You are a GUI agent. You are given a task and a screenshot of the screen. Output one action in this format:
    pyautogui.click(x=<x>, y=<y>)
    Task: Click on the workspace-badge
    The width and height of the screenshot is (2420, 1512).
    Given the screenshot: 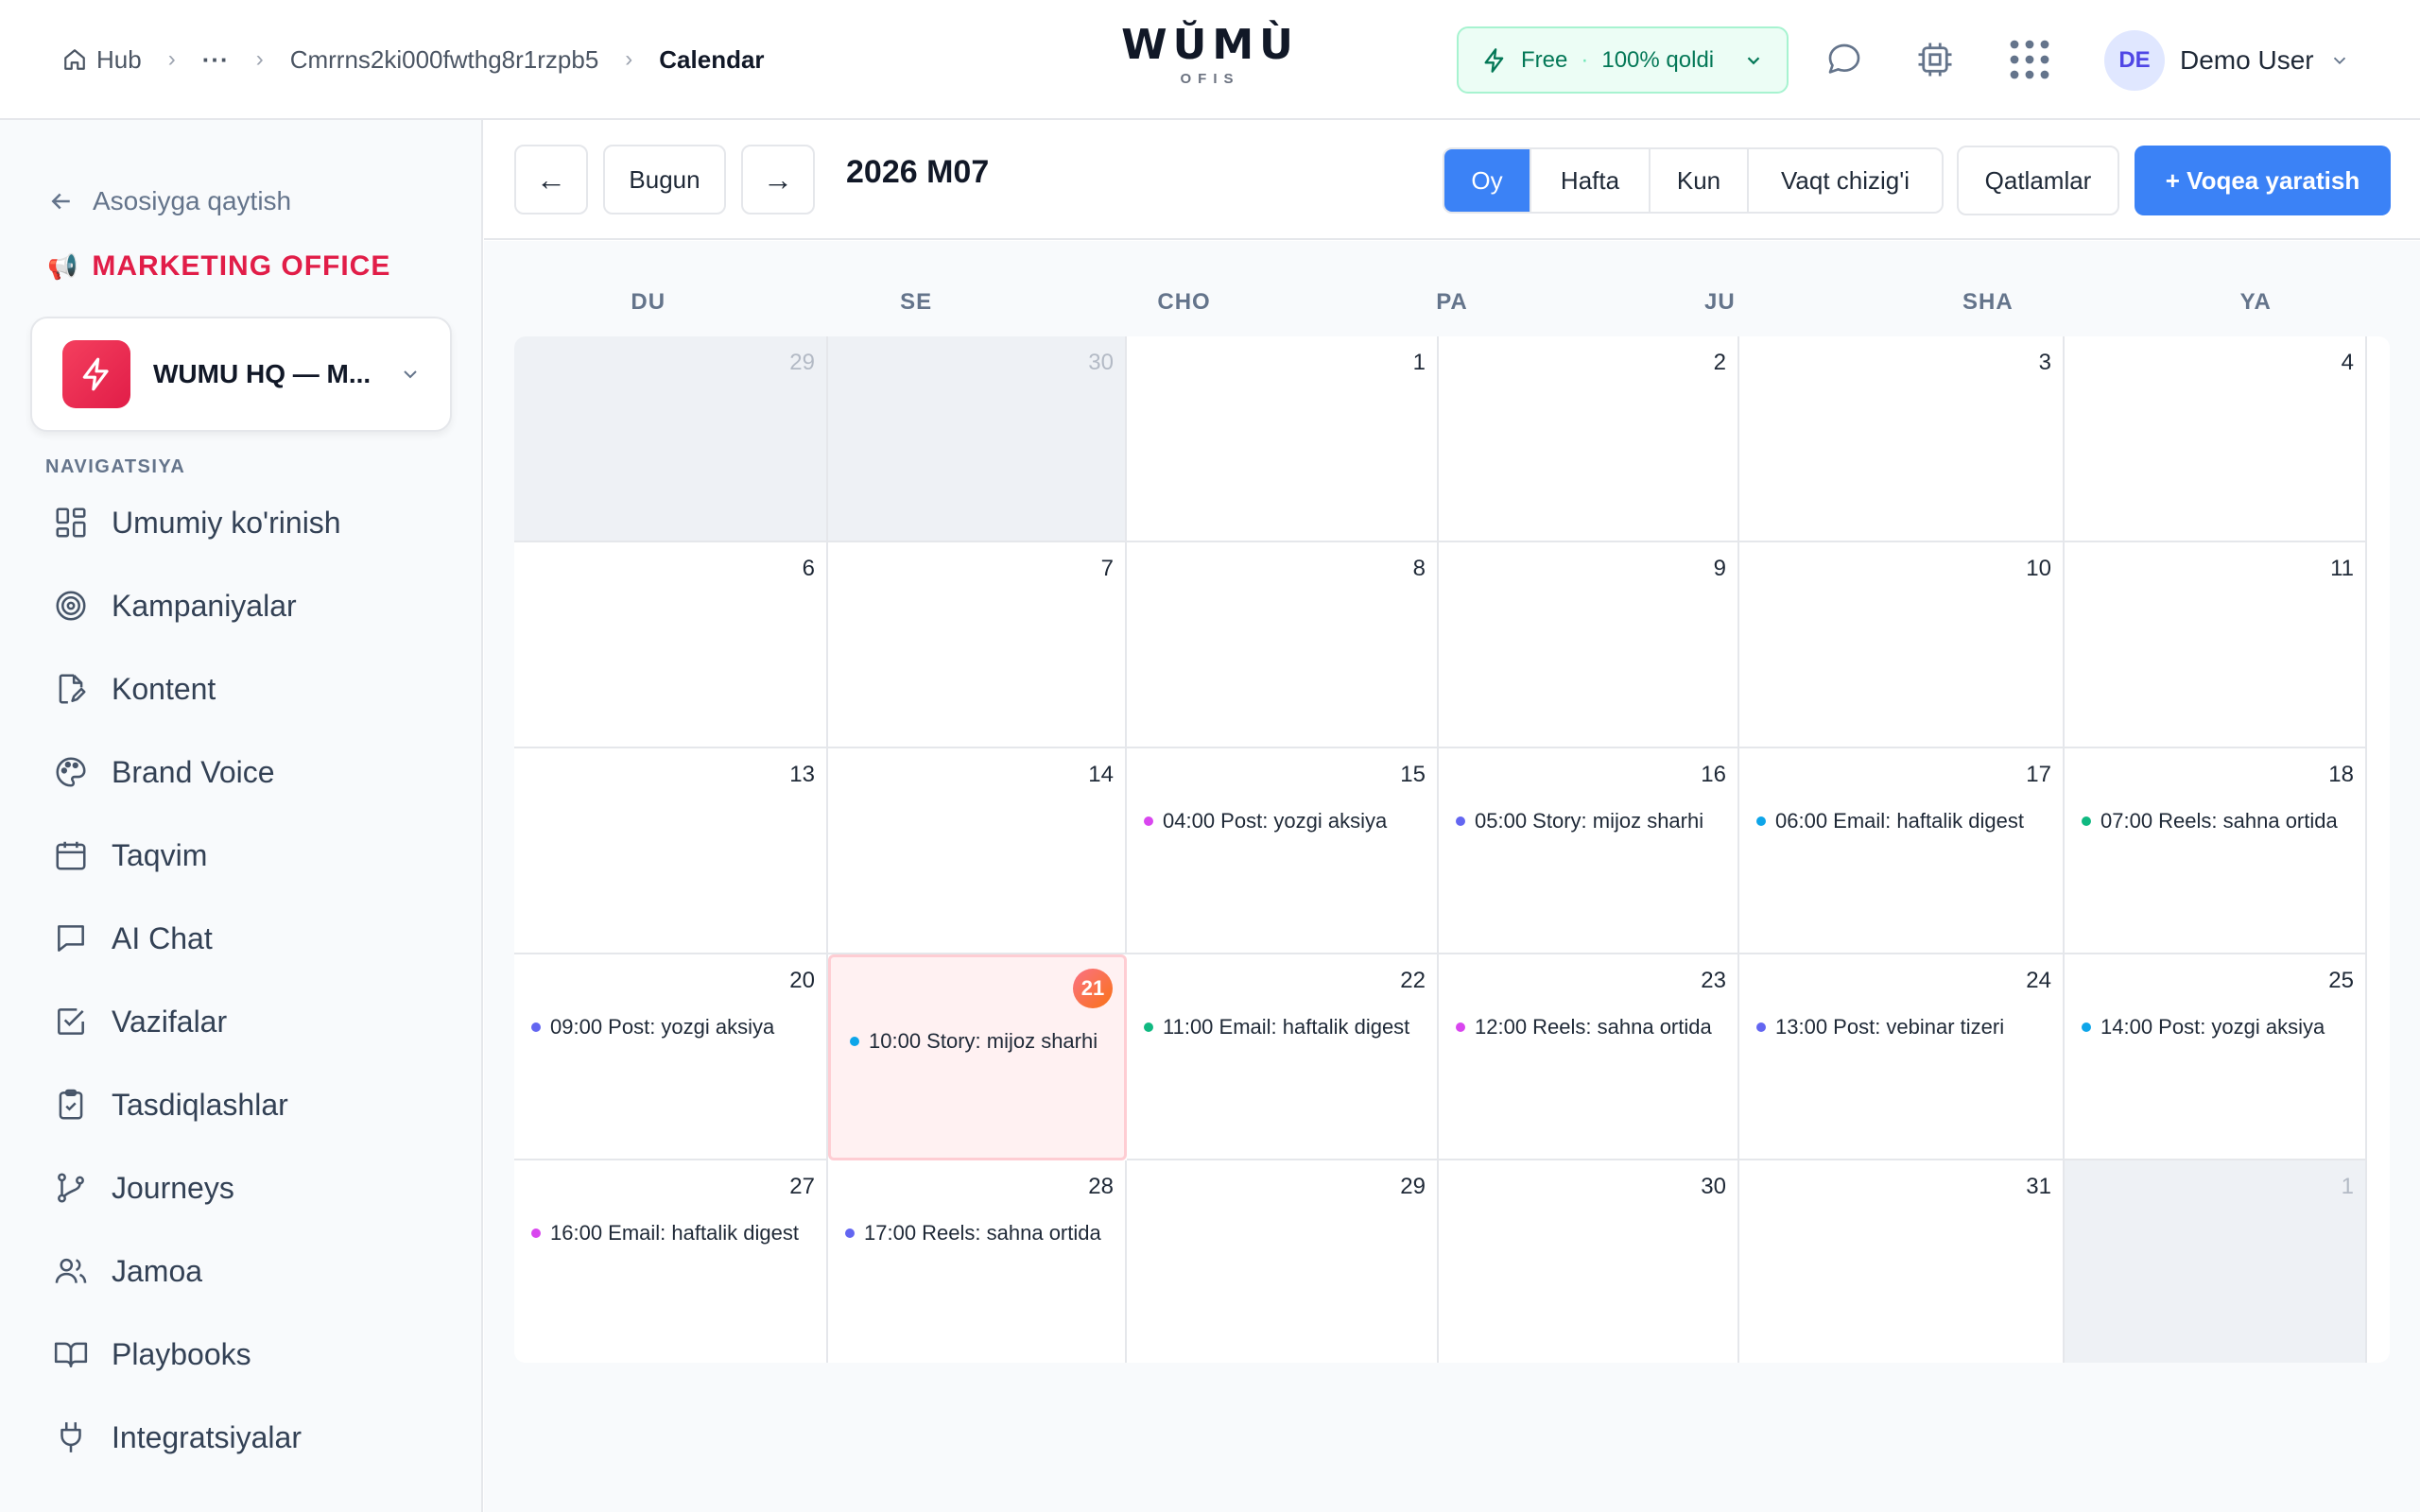 What is the action you would take?
    pyautogui.click(x=96, y=374)
    